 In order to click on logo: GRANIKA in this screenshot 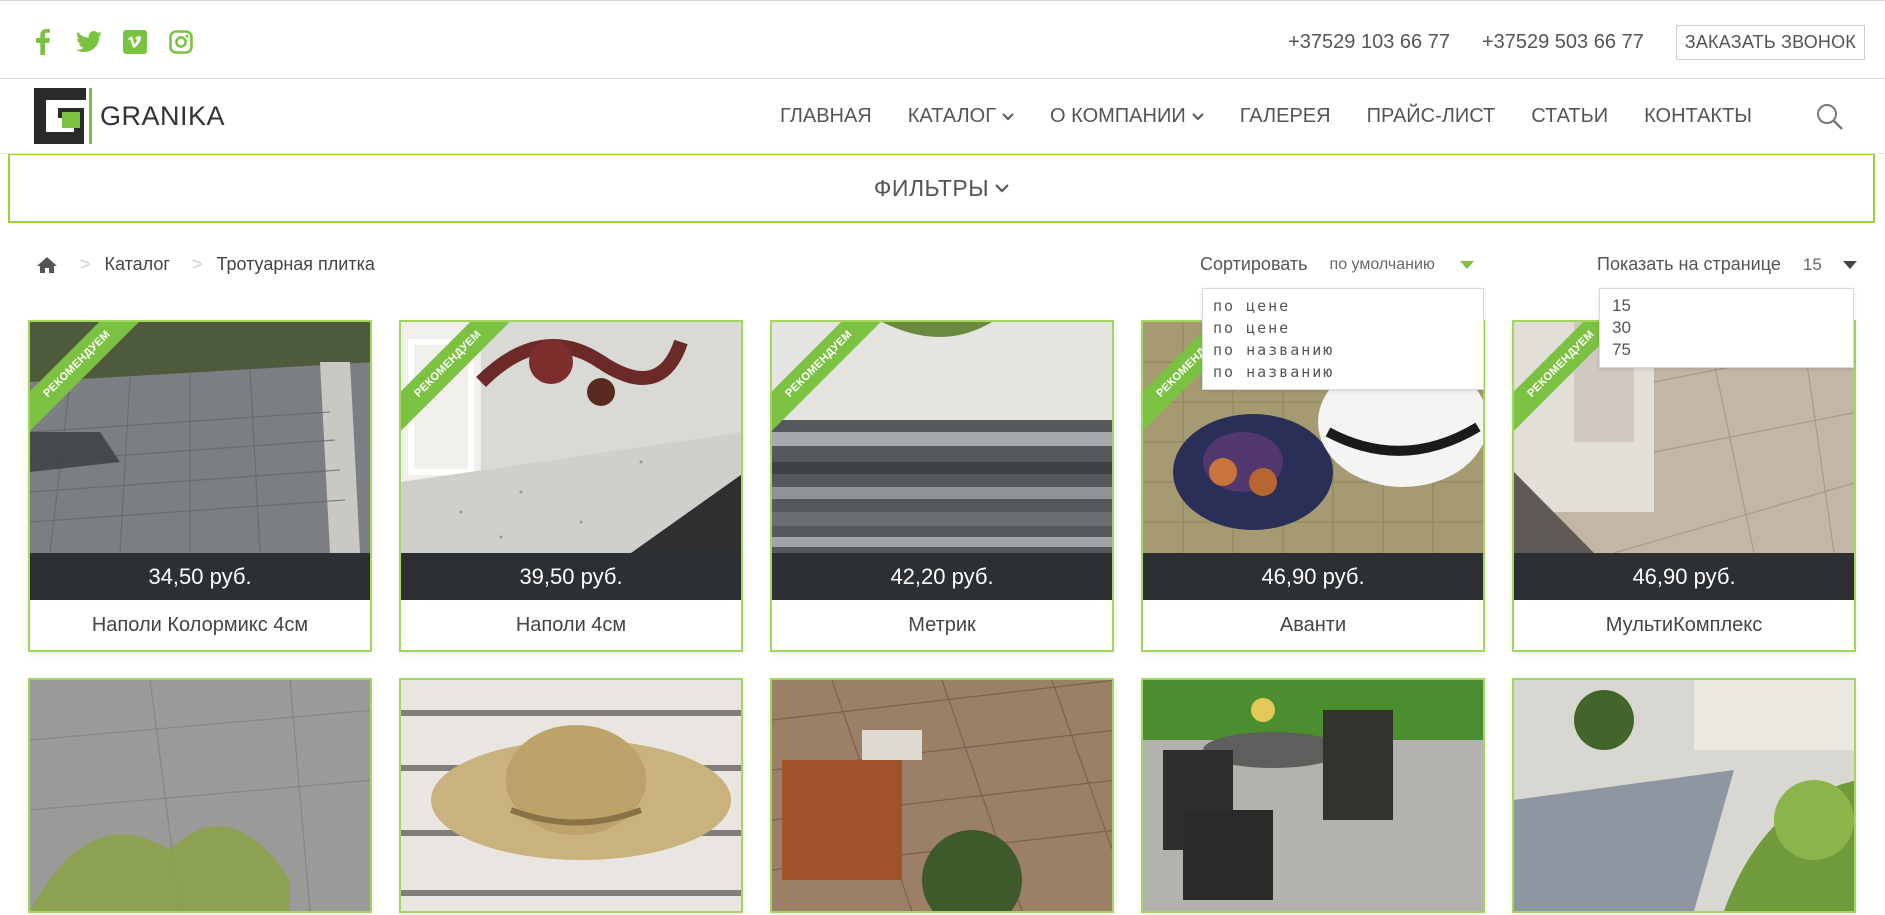, I will do `click(129, 116)`.